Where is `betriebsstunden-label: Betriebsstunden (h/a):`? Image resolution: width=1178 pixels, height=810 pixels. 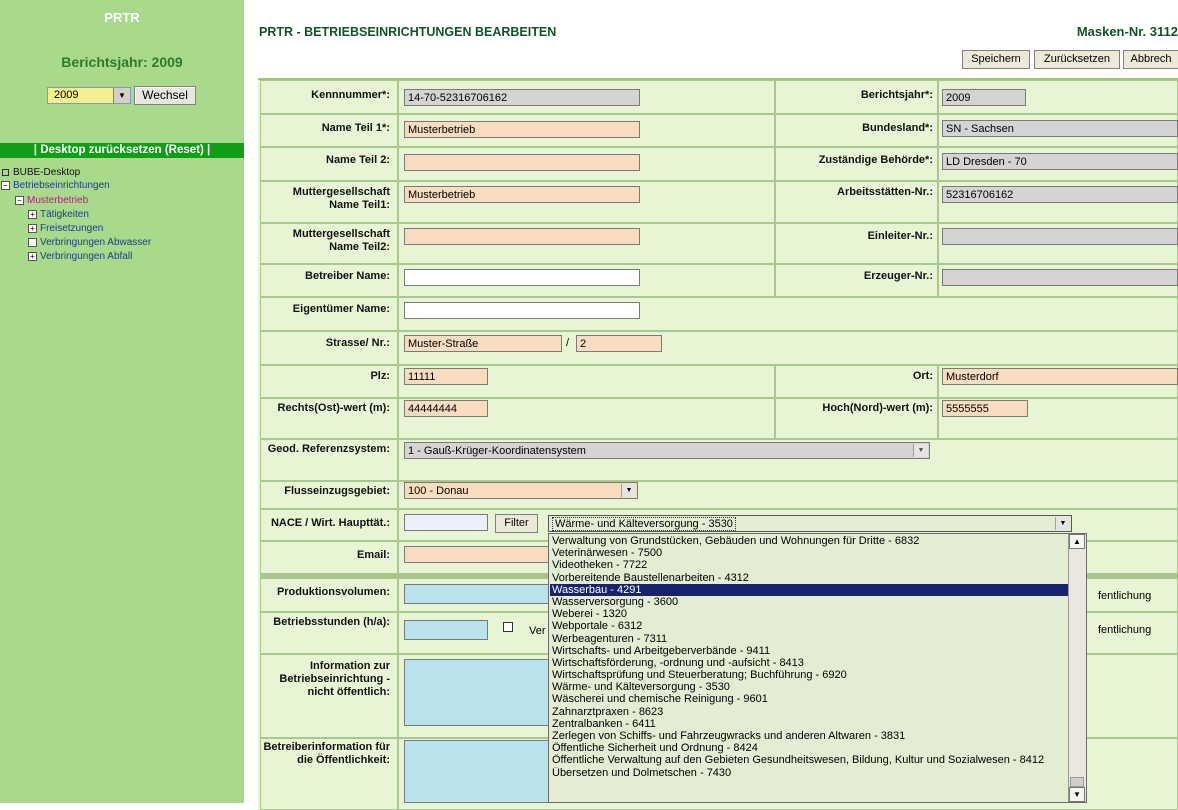 betriebsstunden-label: Betriebsstunden (h/a): is located at coordinates (331, 622).